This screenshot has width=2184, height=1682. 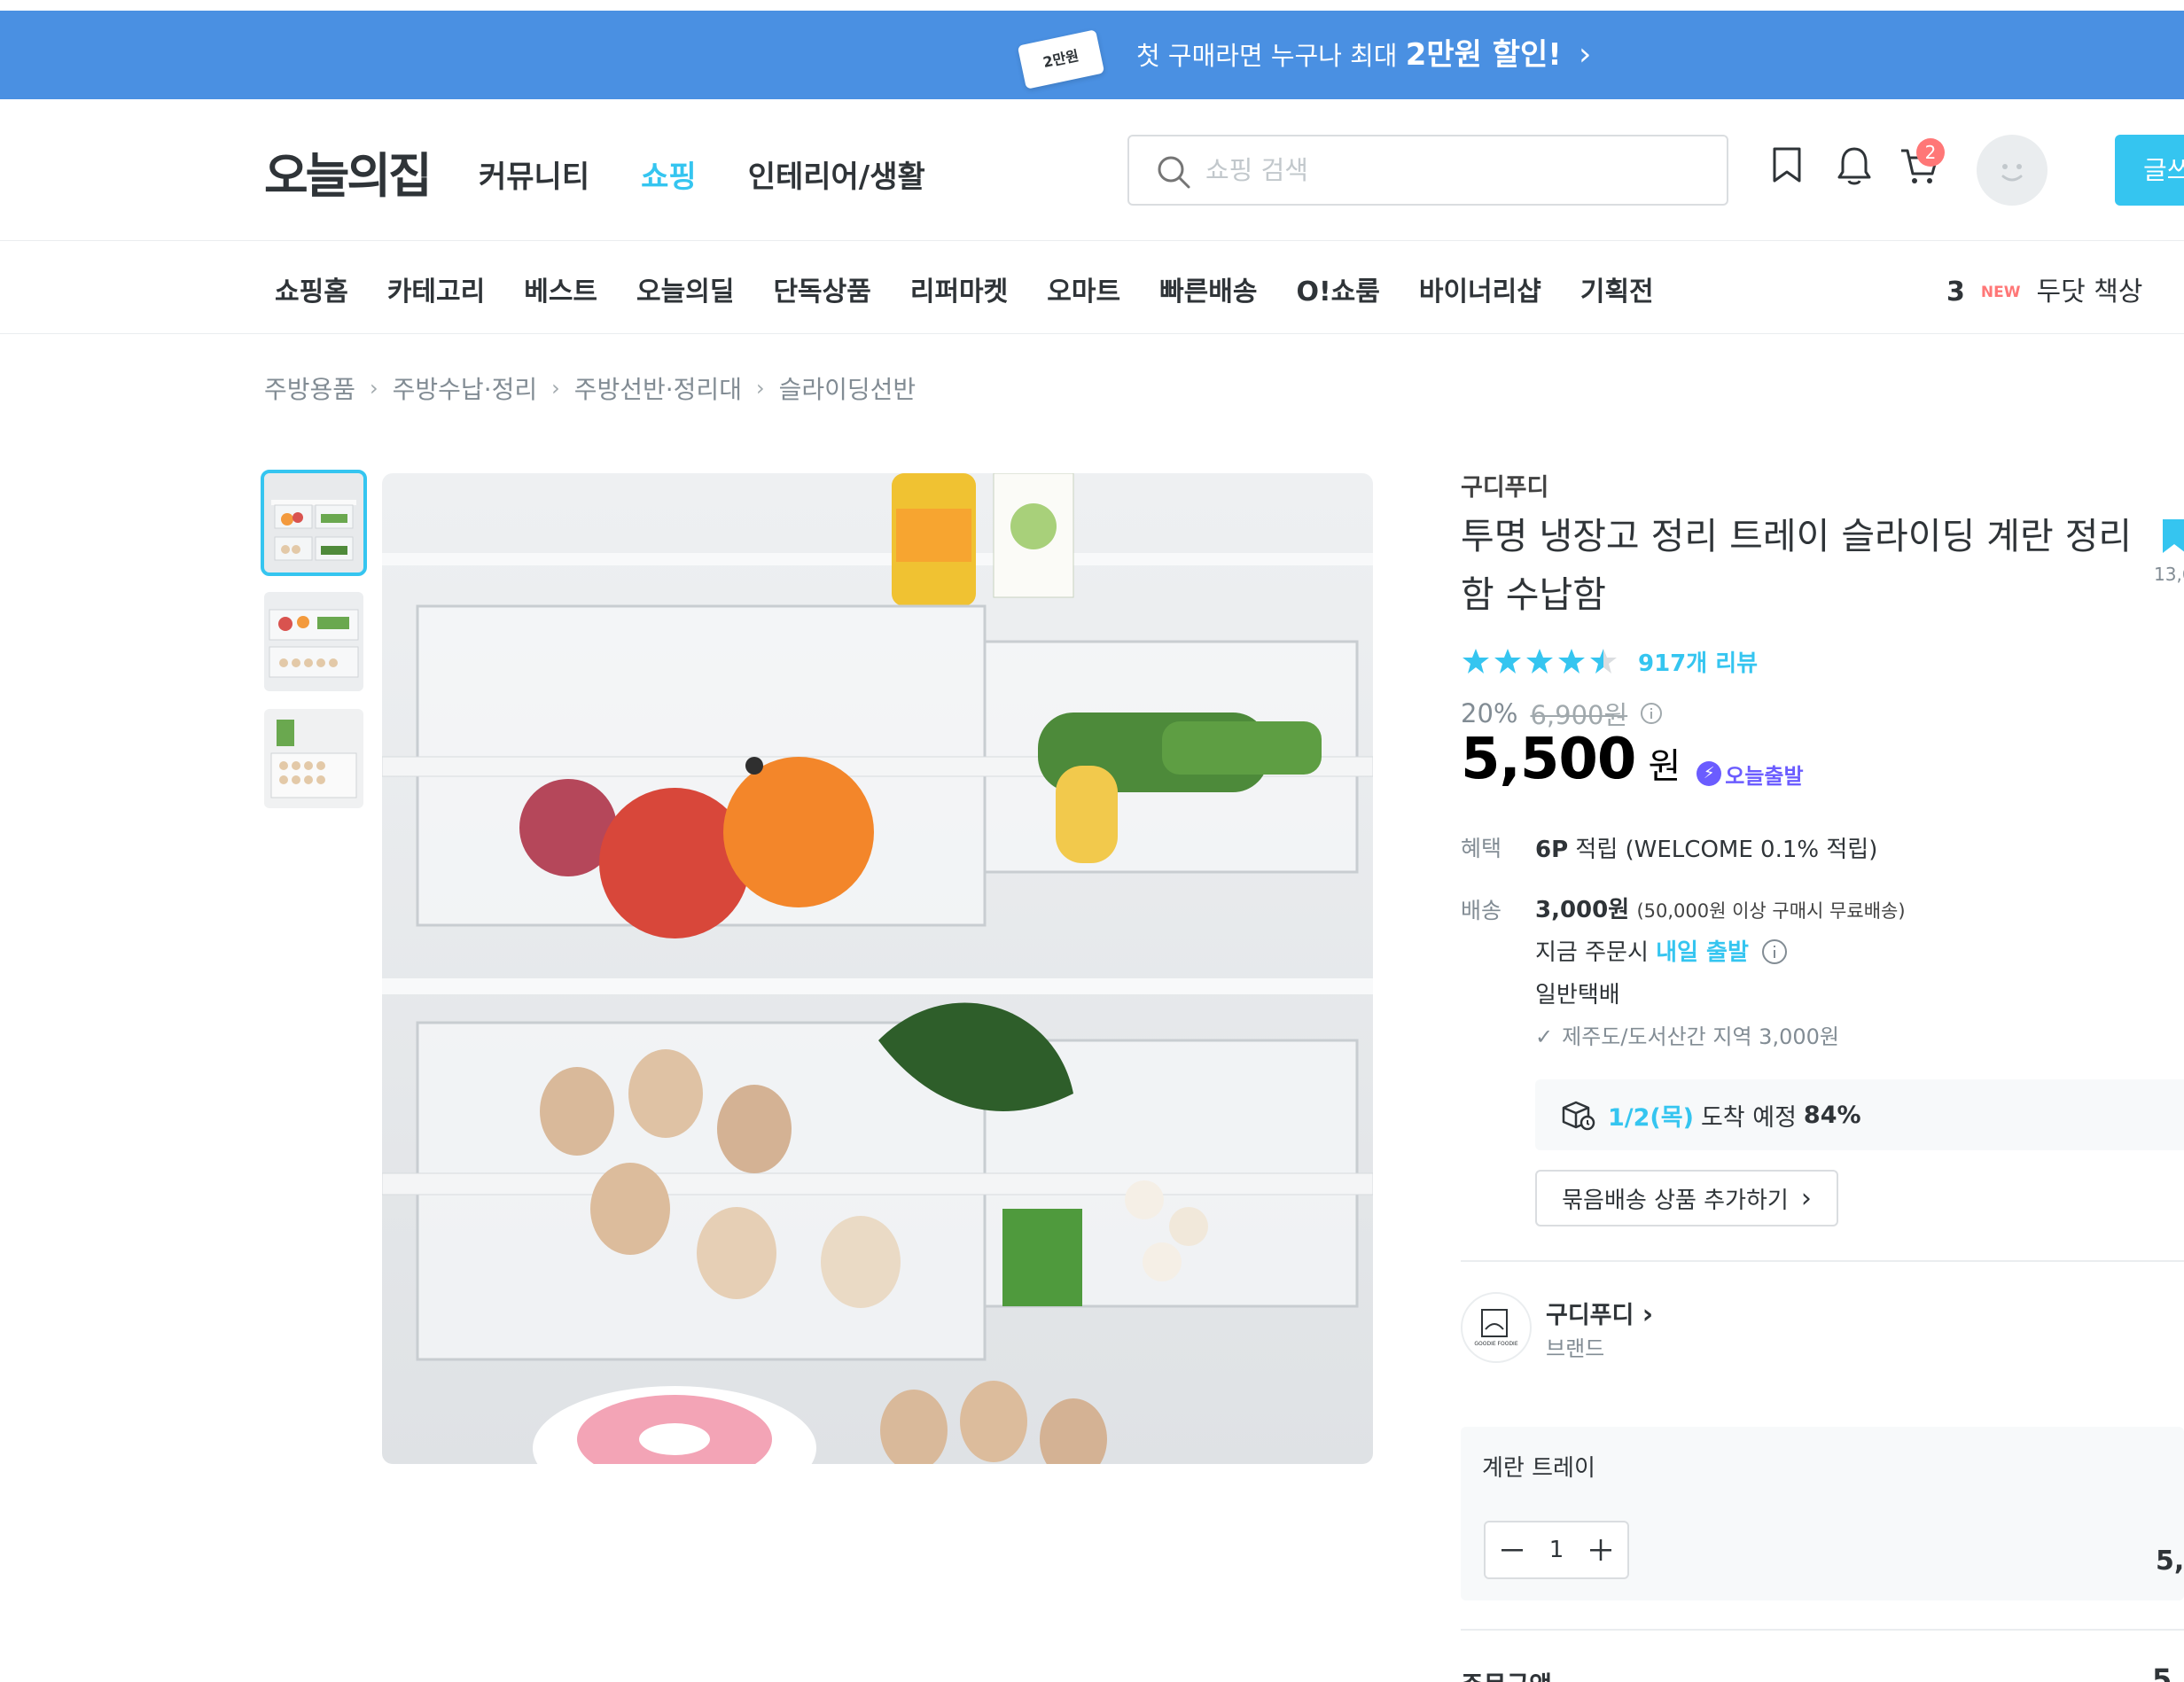 I want to click on order-total-label: 주문금액, so click(x=1506, y=1674).